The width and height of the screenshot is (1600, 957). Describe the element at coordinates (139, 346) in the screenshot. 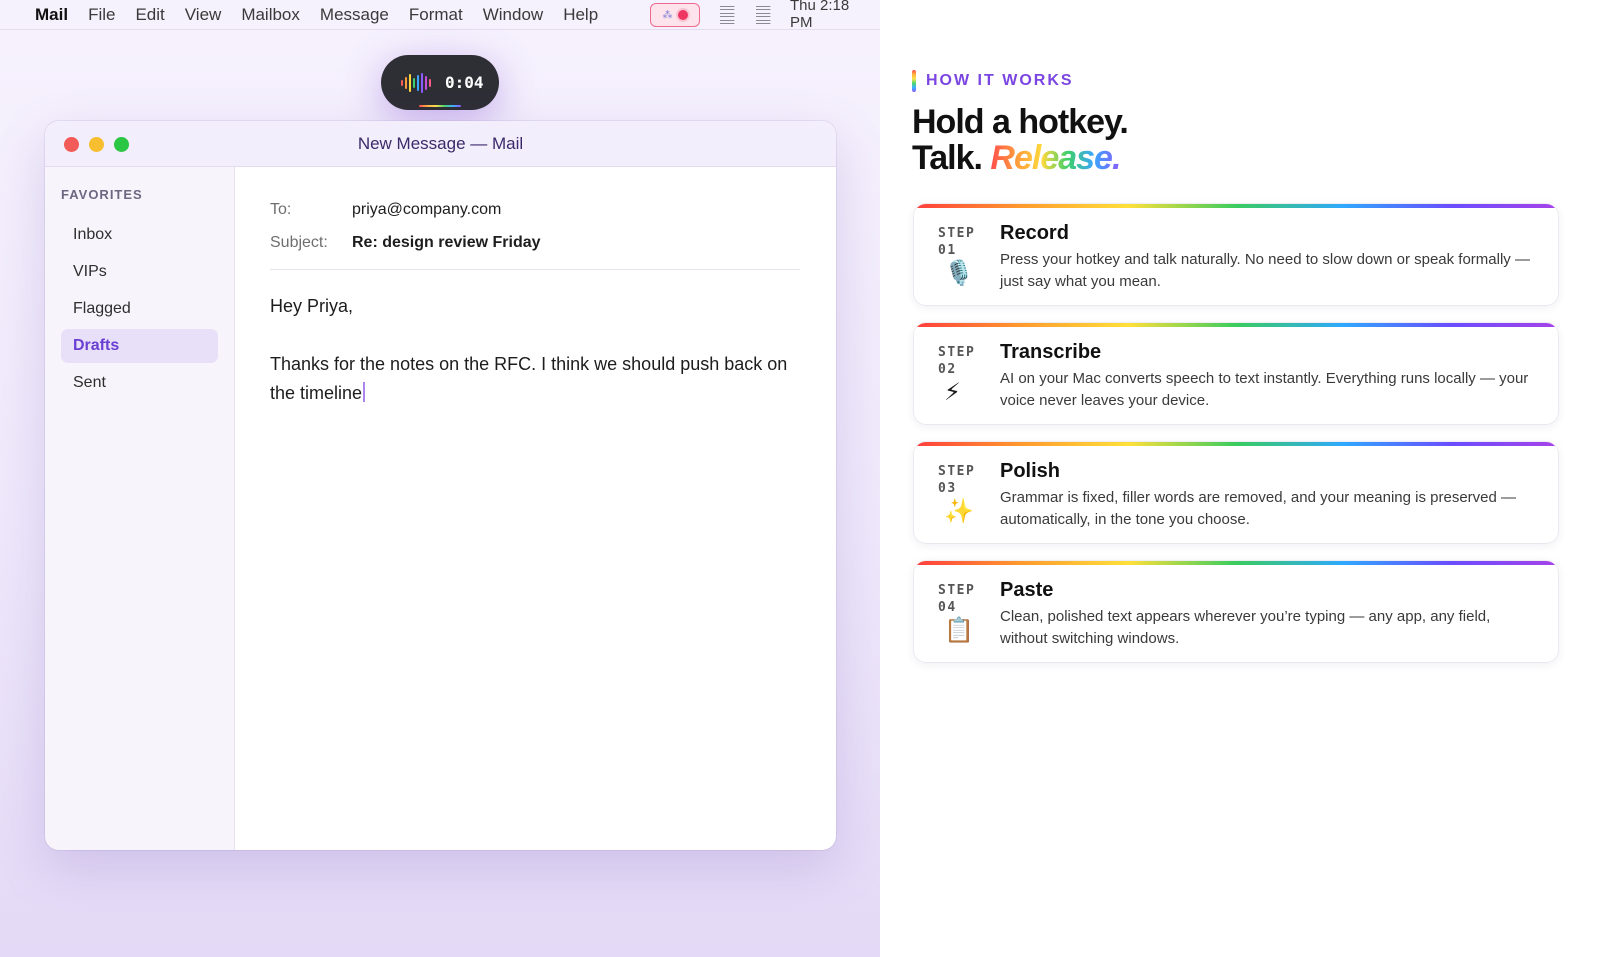

I see `sidebar-item-drafts: Drafts` at that location.